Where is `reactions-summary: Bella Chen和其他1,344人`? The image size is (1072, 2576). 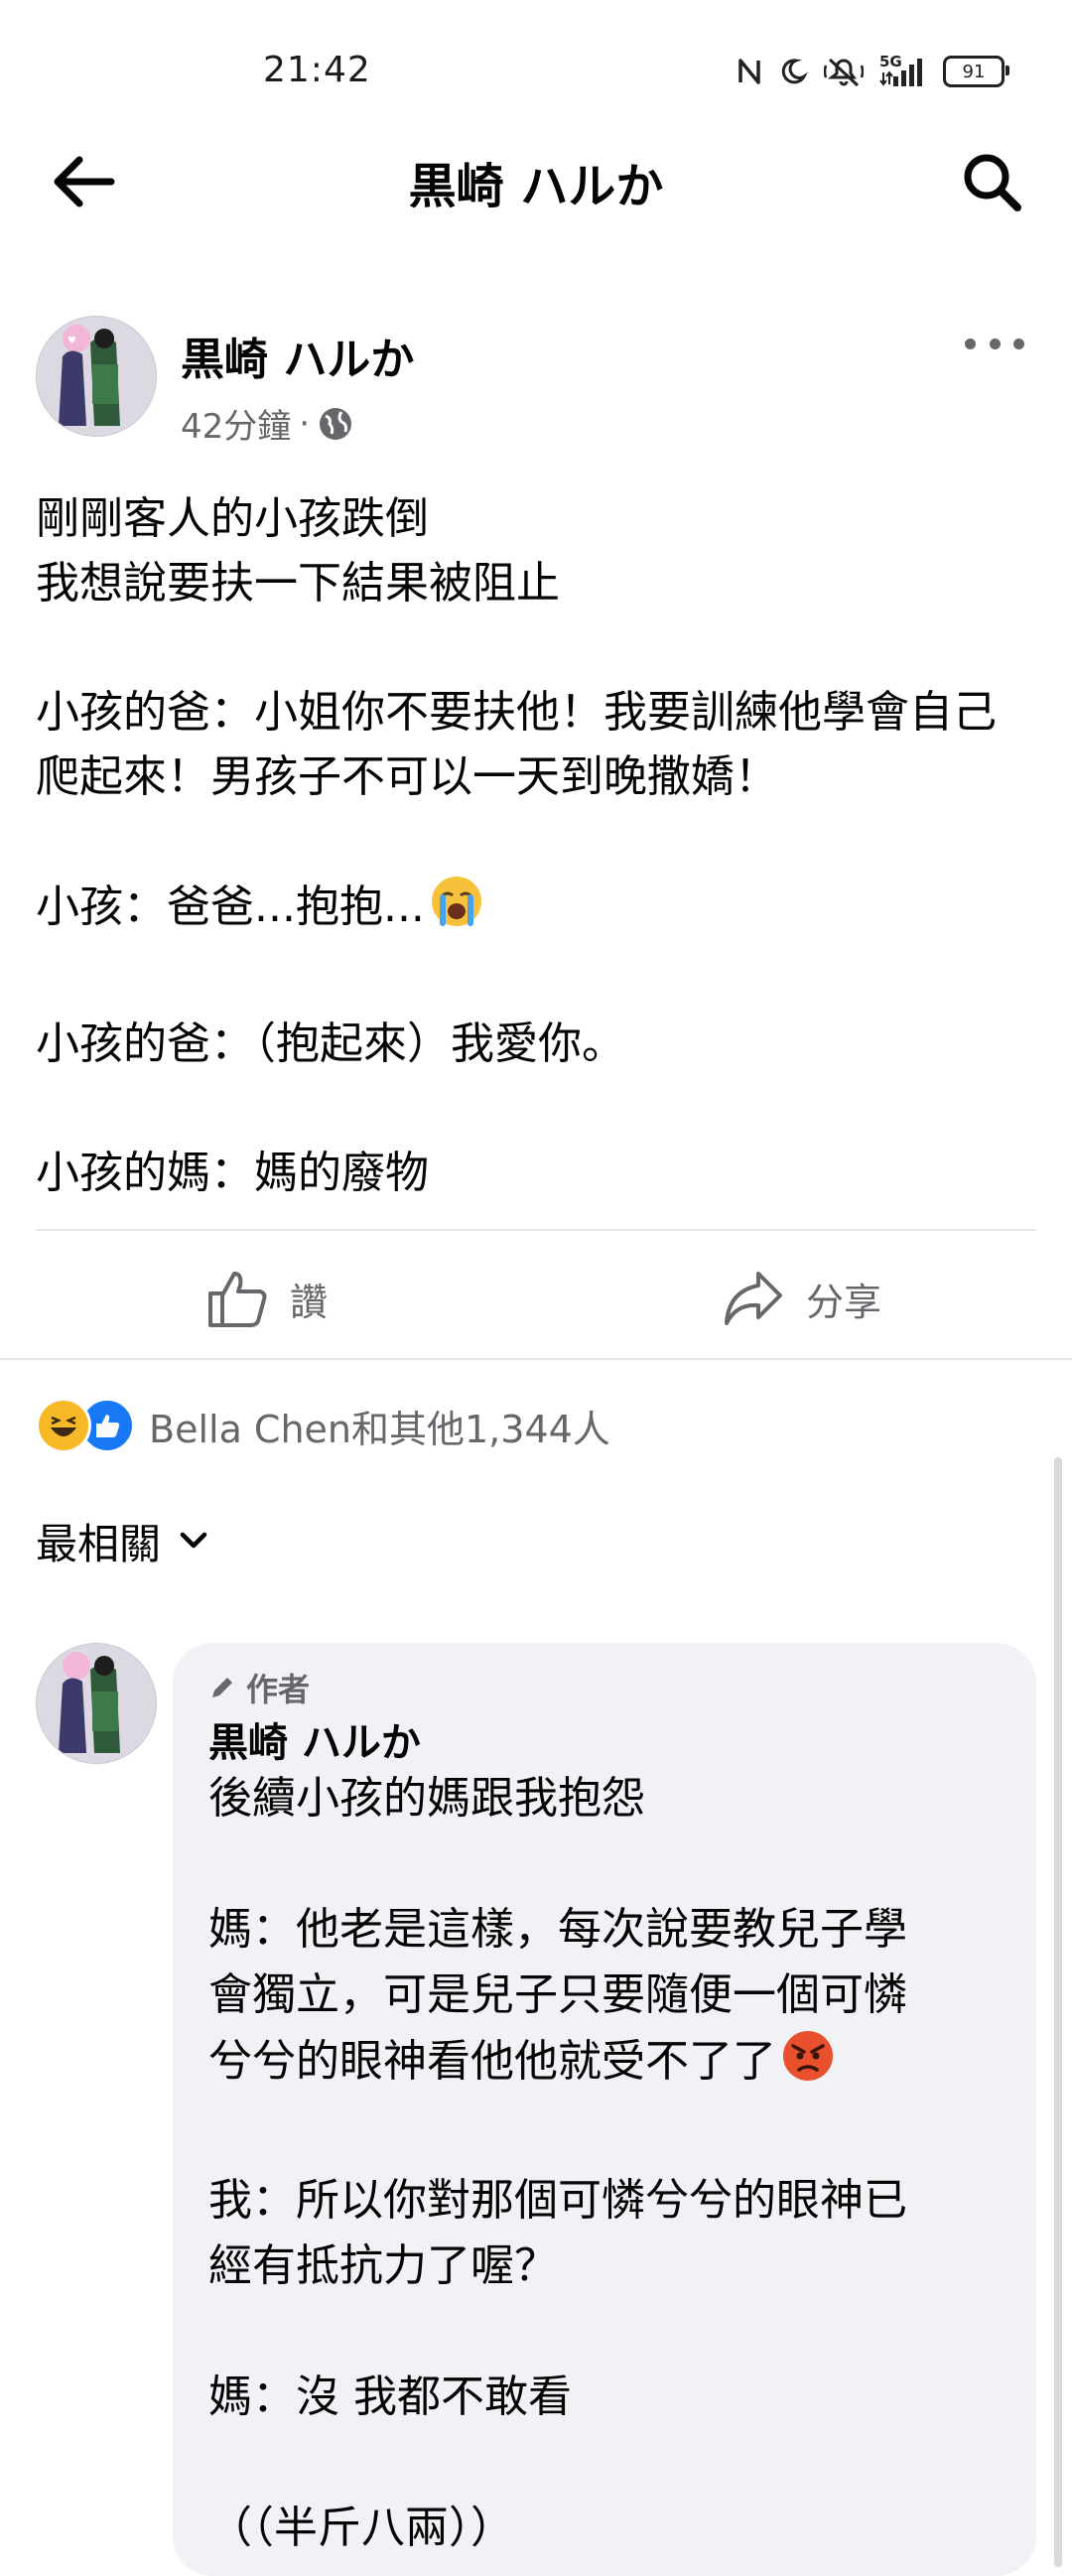
reactions-summary: Bella Chen和其他1,344人 is located at coordinates (323, 1425).